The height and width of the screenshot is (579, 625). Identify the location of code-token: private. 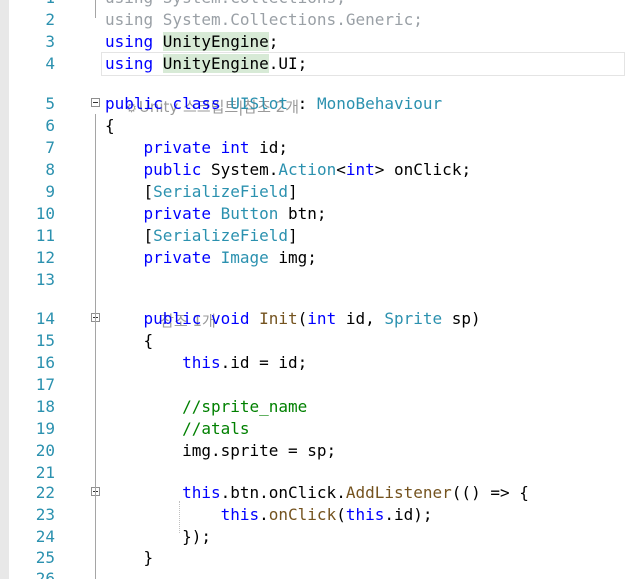
(163, 257).